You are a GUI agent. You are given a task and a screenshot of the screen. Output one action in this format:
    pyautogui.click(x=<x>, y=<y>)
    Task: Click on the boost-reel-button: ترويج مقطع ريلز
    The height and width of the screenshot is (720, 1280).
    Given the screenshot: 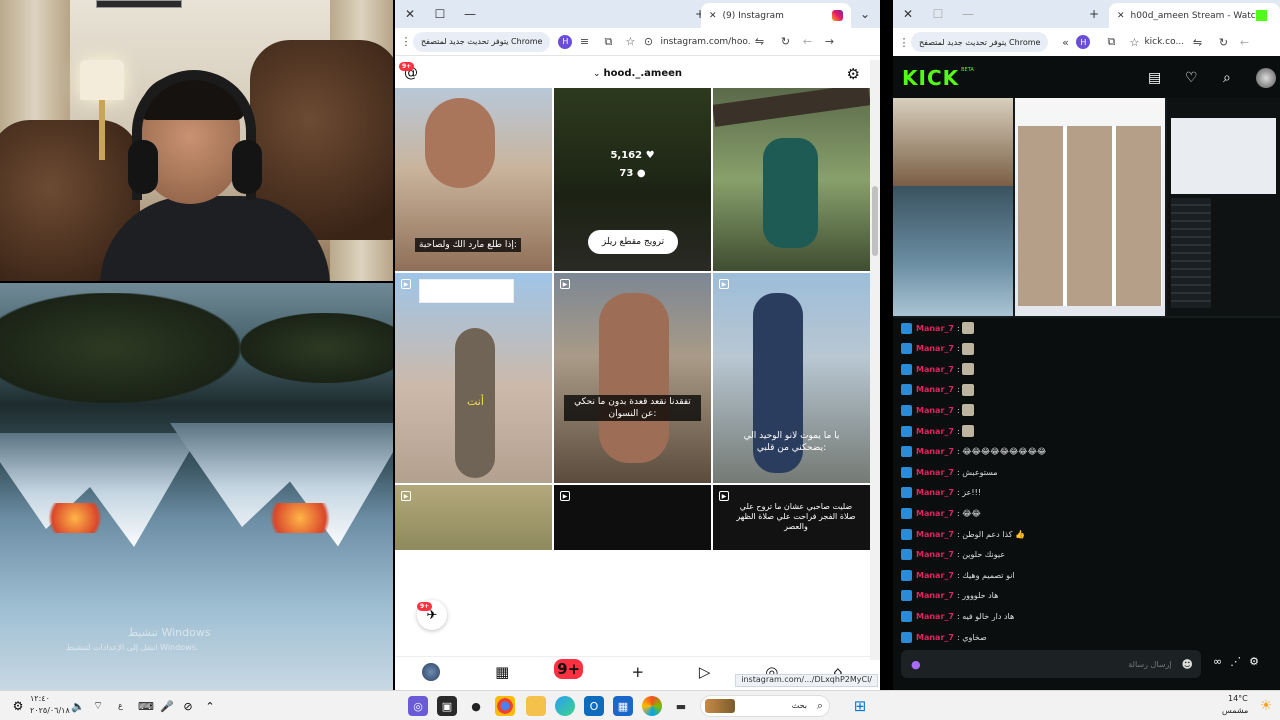 What is the action you would take?
    pyautogui.click(x=633, y=242)
    